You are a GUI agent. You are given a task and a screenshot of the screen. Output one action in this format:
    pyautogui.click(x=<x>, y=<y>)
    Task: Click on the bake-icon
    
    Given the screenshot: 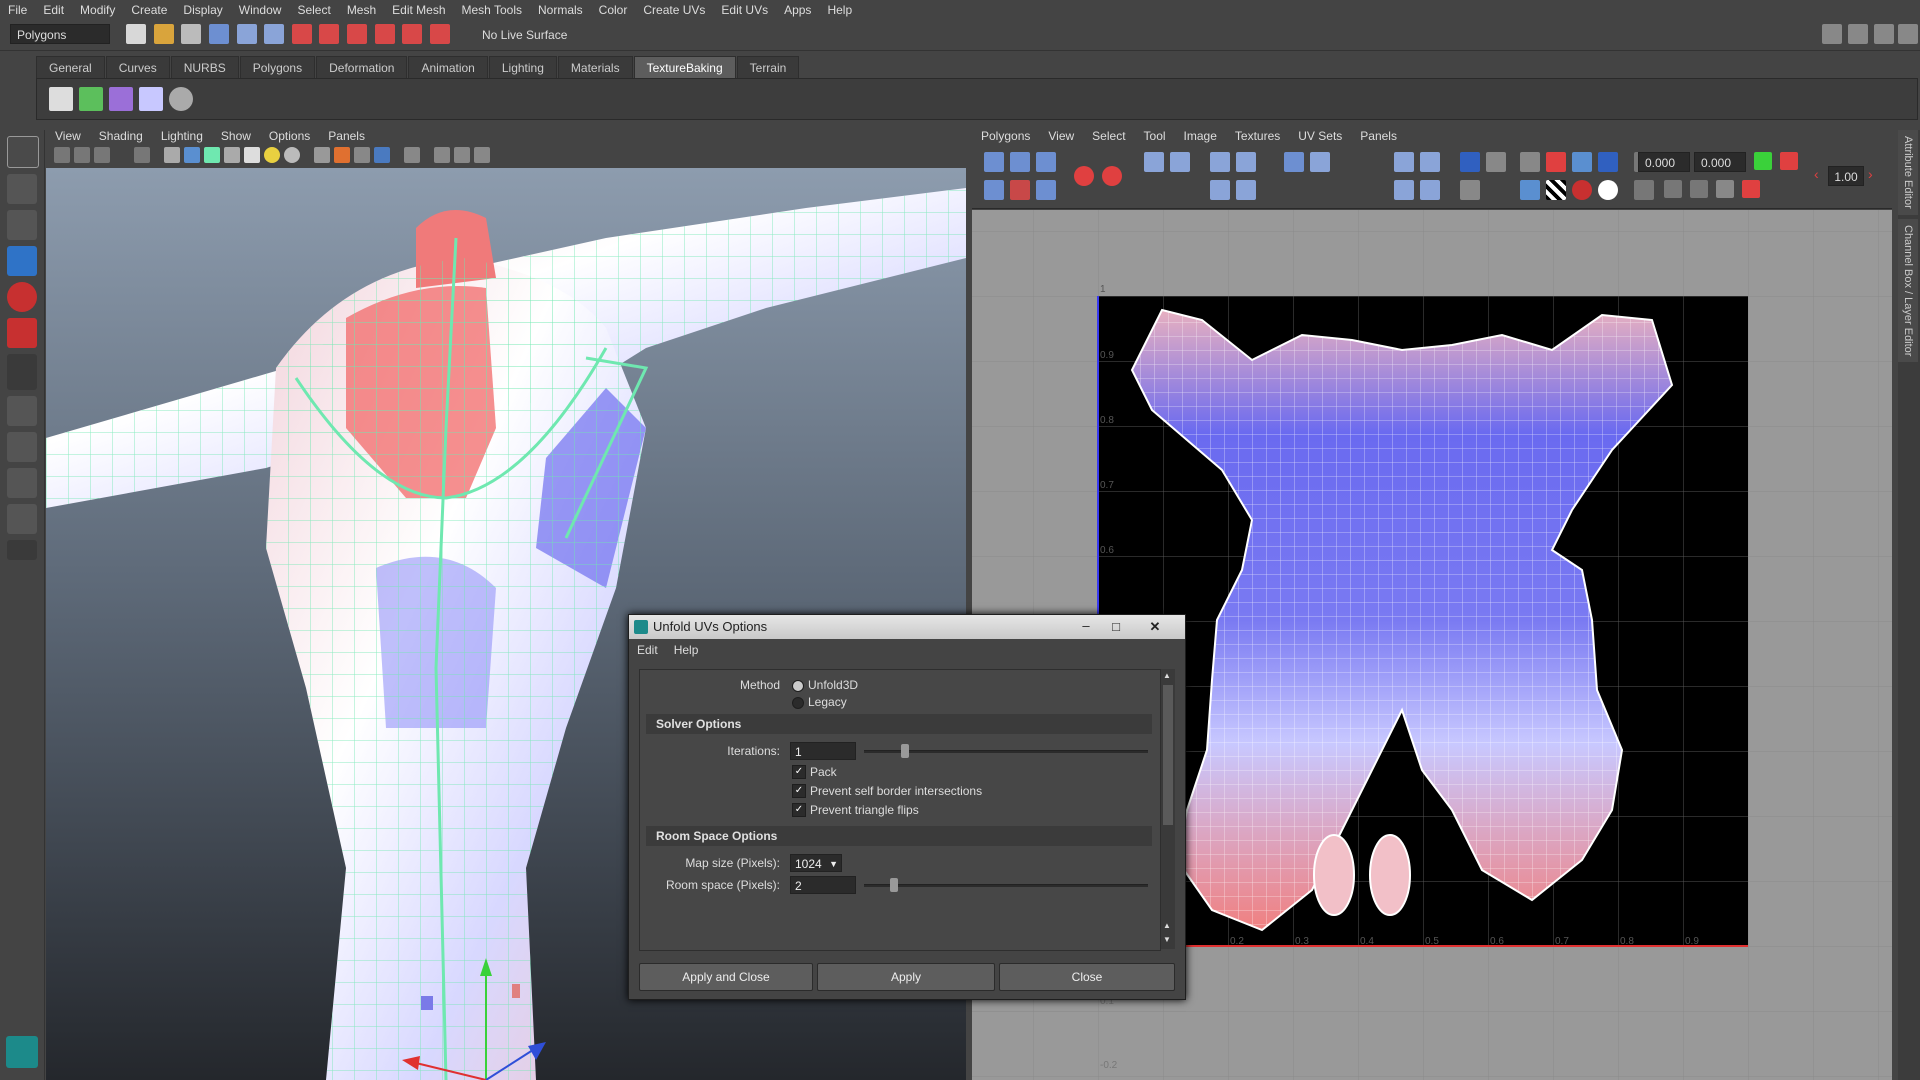 What is the action you would take?
    pyautogui.click(x=91, y=99)
    